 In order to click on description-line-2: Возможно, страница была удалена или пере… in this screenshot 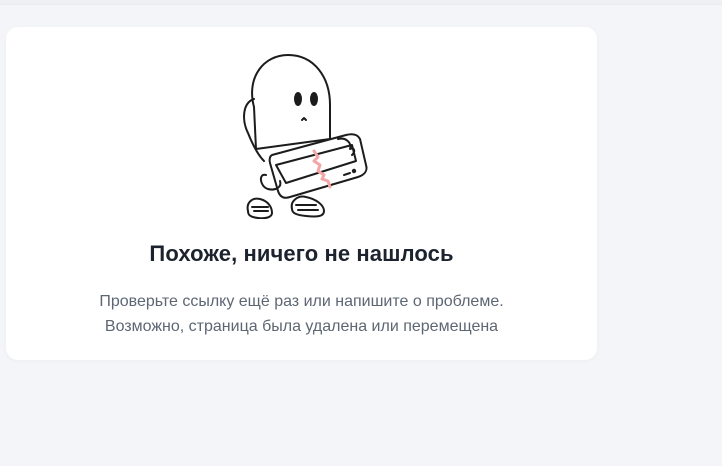, I will do `click(301, 326)`.